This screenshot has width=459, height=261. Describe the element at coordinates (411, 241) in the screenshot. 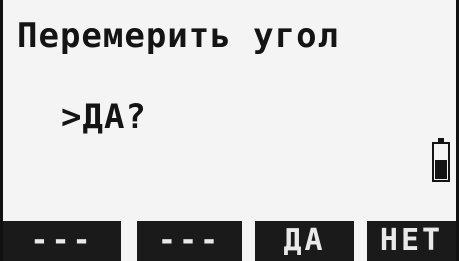

I see `no-button: НЕТ` at that location.